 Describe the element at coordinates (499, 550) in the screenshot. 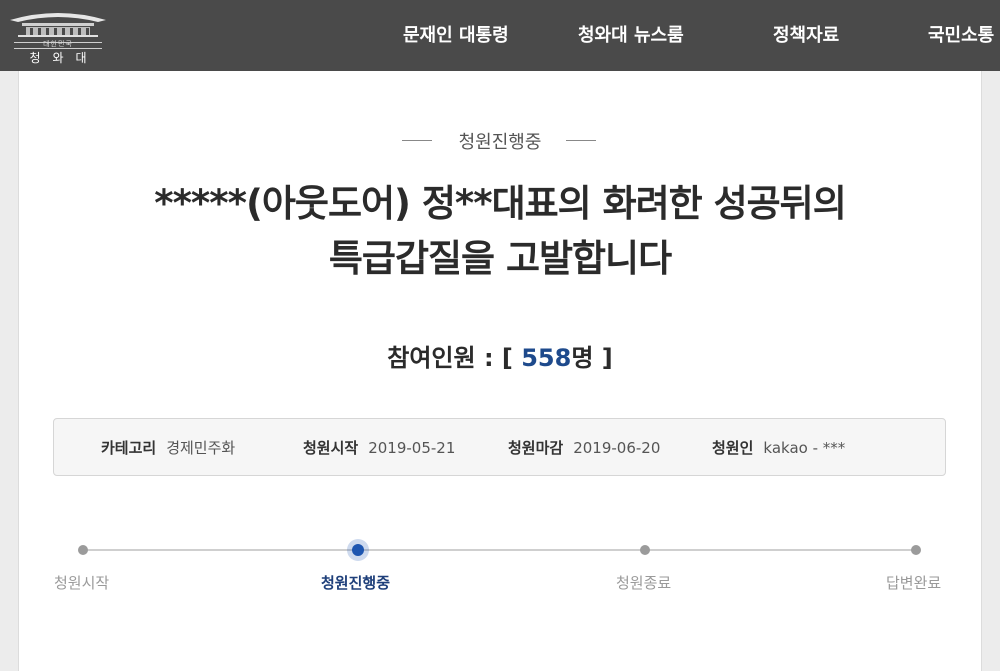

I see `progress-track` at that location.